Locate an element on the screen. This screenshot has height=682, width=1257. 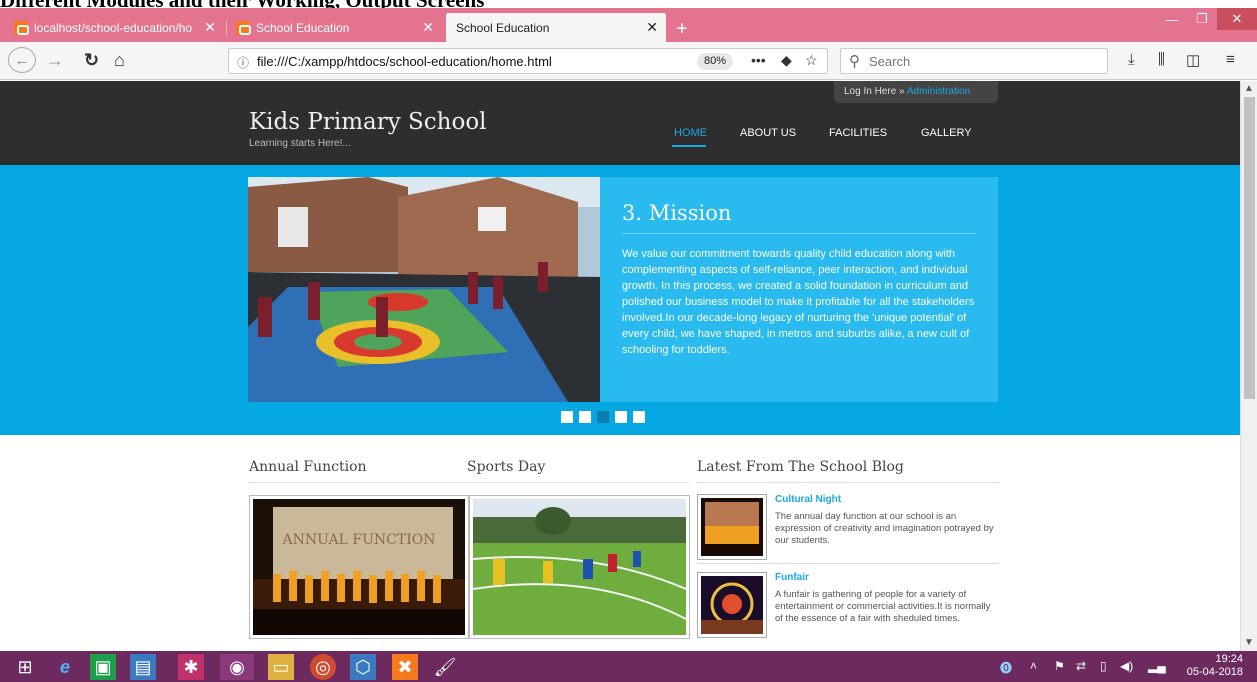
nav-gallery: GALLERY is located at coordinates (946, 133).